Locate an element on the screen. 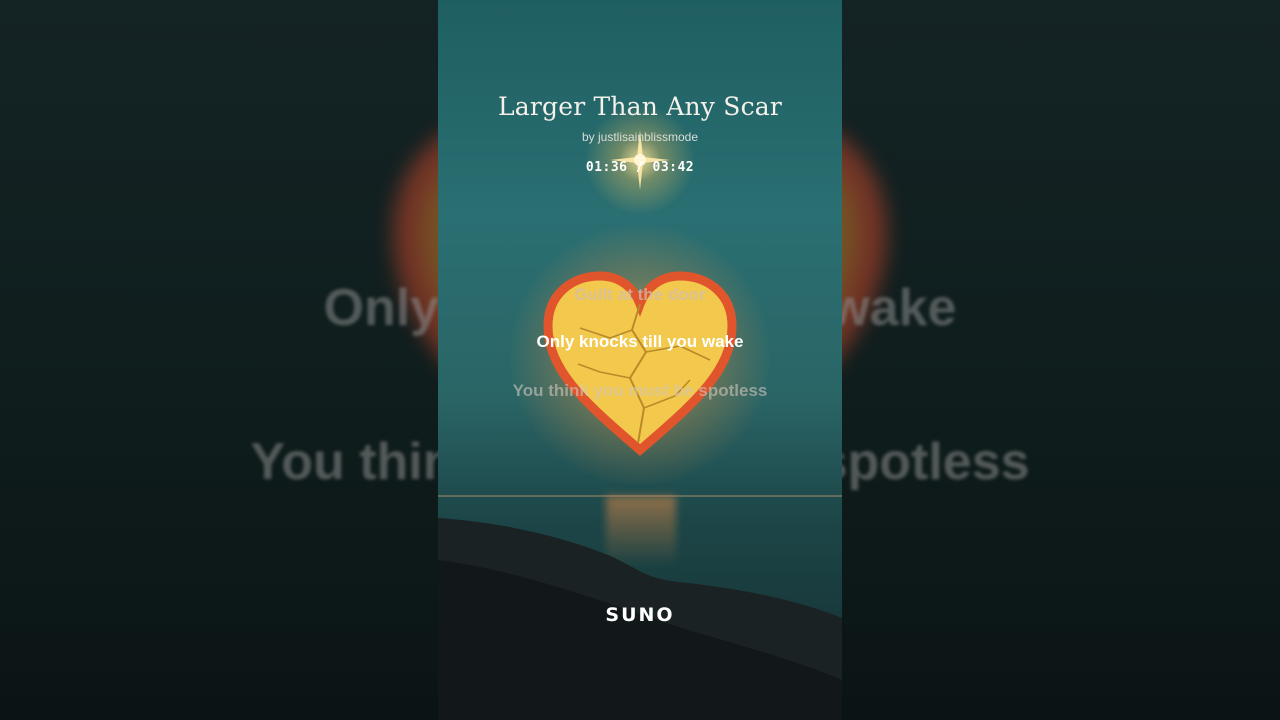 The height and width of the screenshot is (720, 1280). lyric-previous-line: Guilt at the door is located at coordinates (640, 294).